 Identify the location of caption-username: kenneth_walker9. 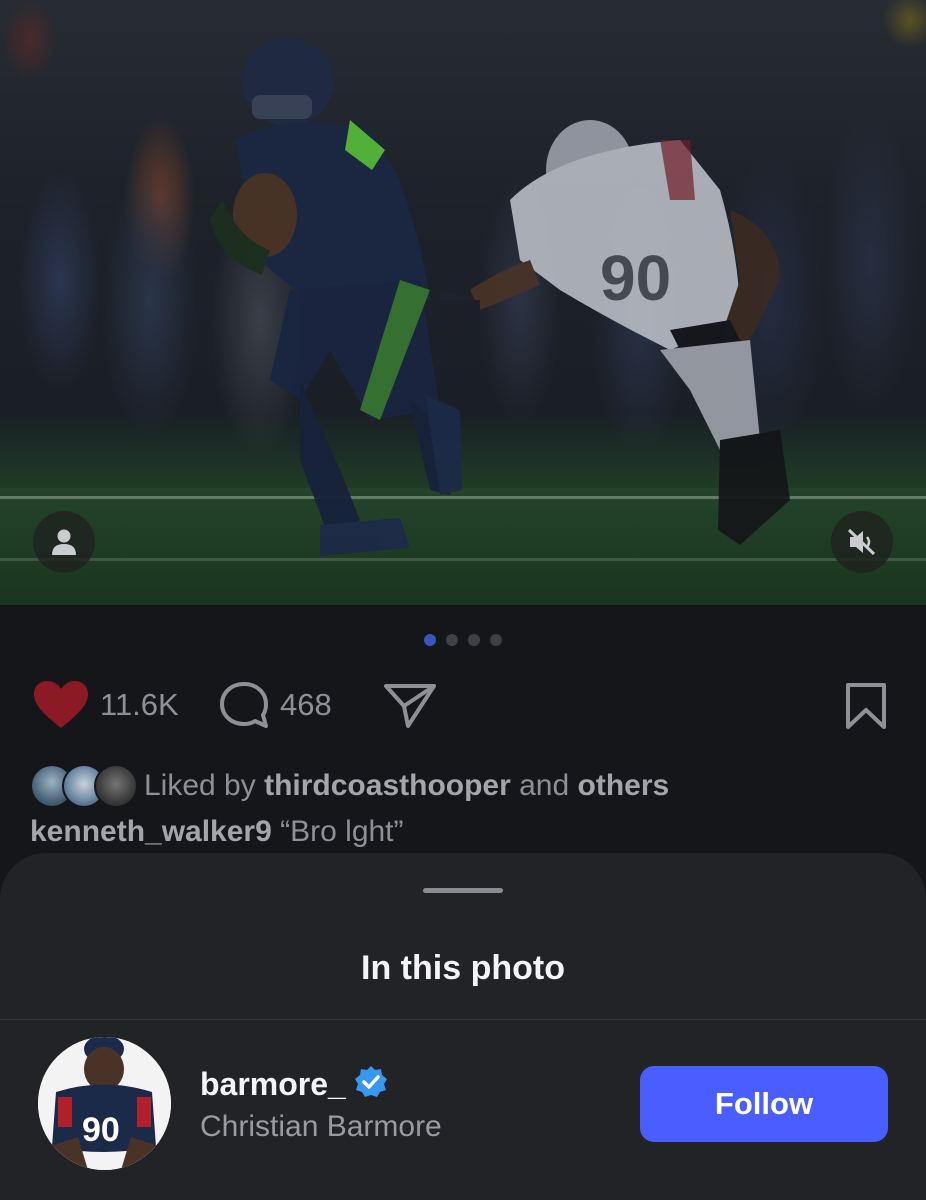
(151, 831).